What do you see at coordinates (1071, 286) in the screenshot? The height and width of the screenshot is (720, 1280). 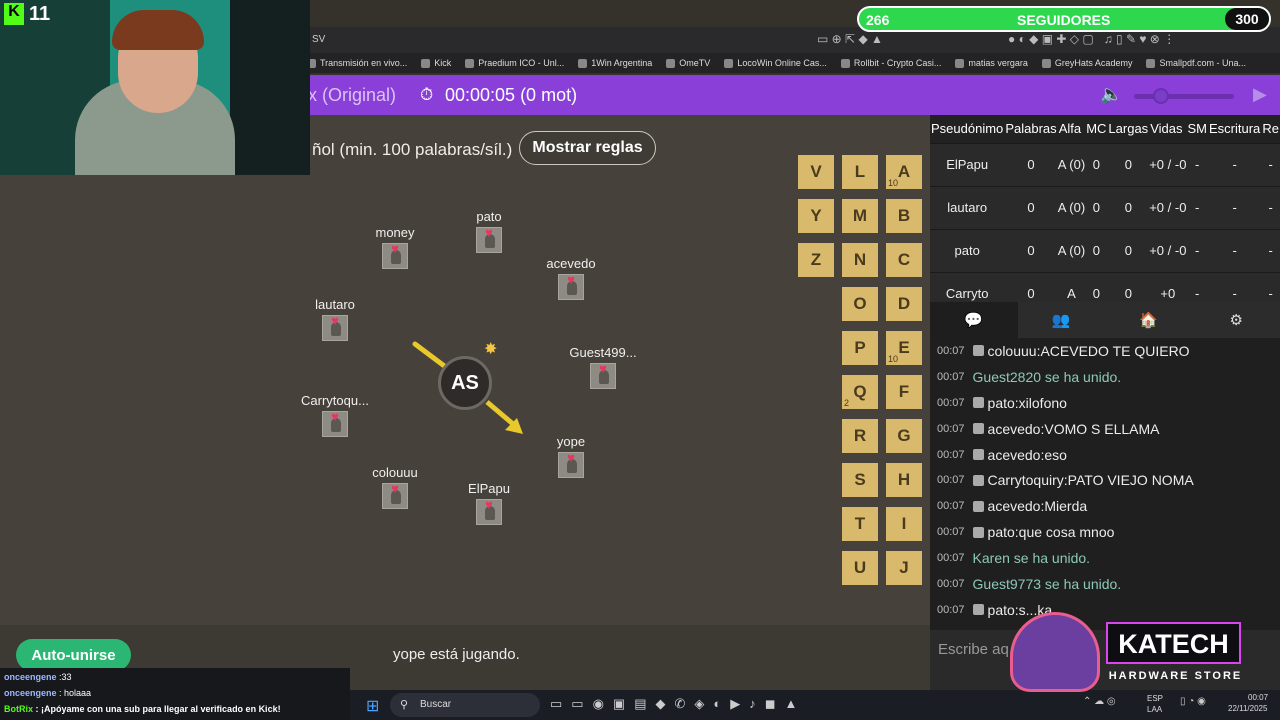 I see `scoreboard-cell: A` at bounding box center [1071, 286].